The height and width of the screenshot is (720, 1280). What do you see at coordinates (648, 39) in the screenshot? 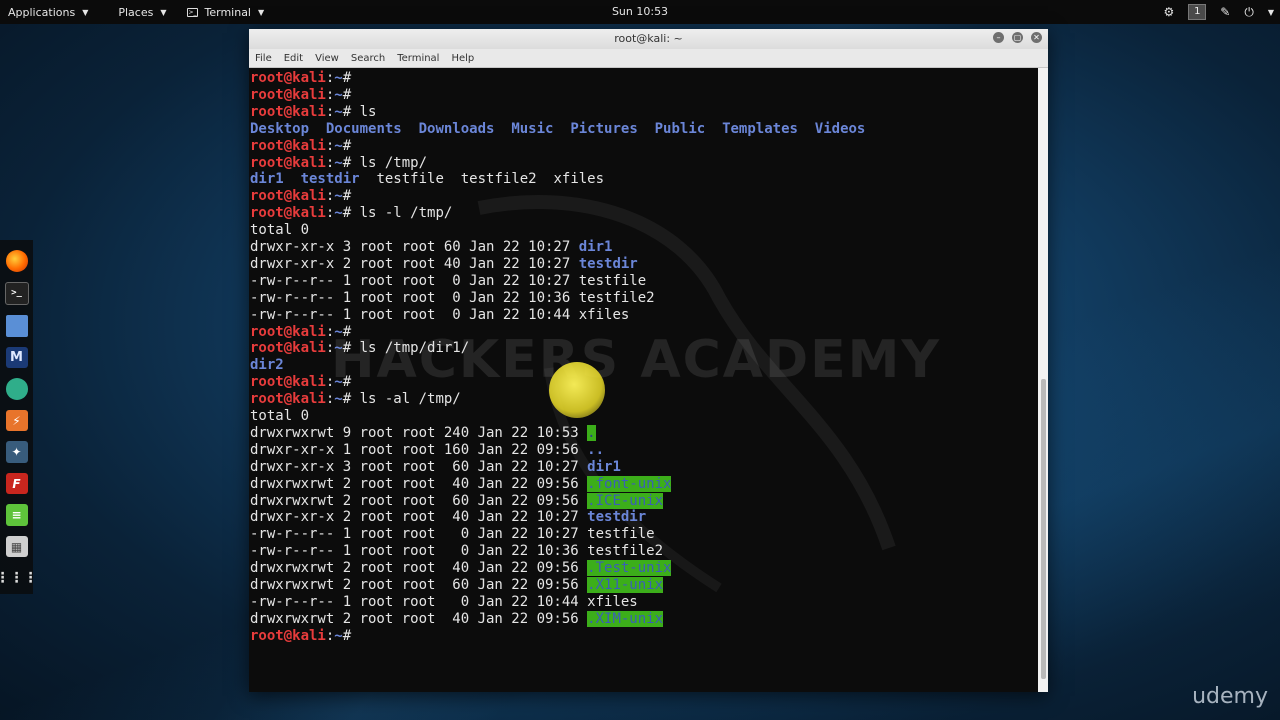
I see `window-titlebar: root@kali: ~ – ▢ ✕` at bounding box center [648, 39].